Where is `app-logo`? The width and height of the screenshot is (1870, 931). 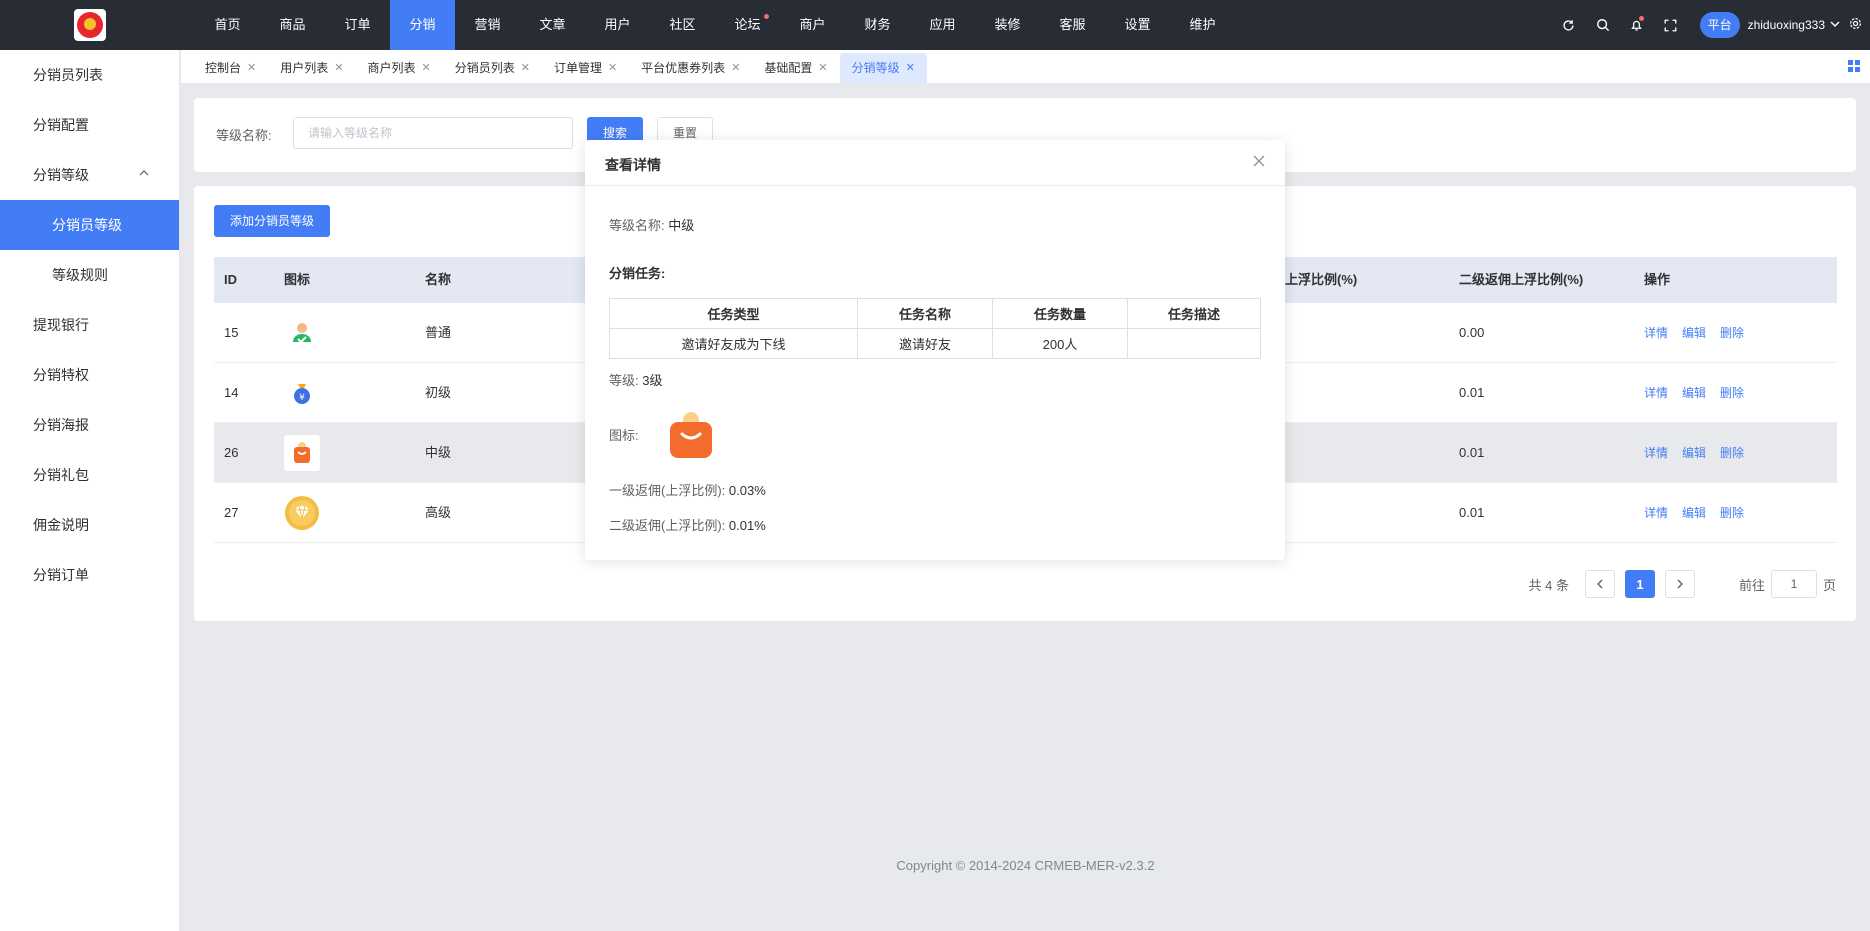 app-logo is located at coordinates (90, 25).